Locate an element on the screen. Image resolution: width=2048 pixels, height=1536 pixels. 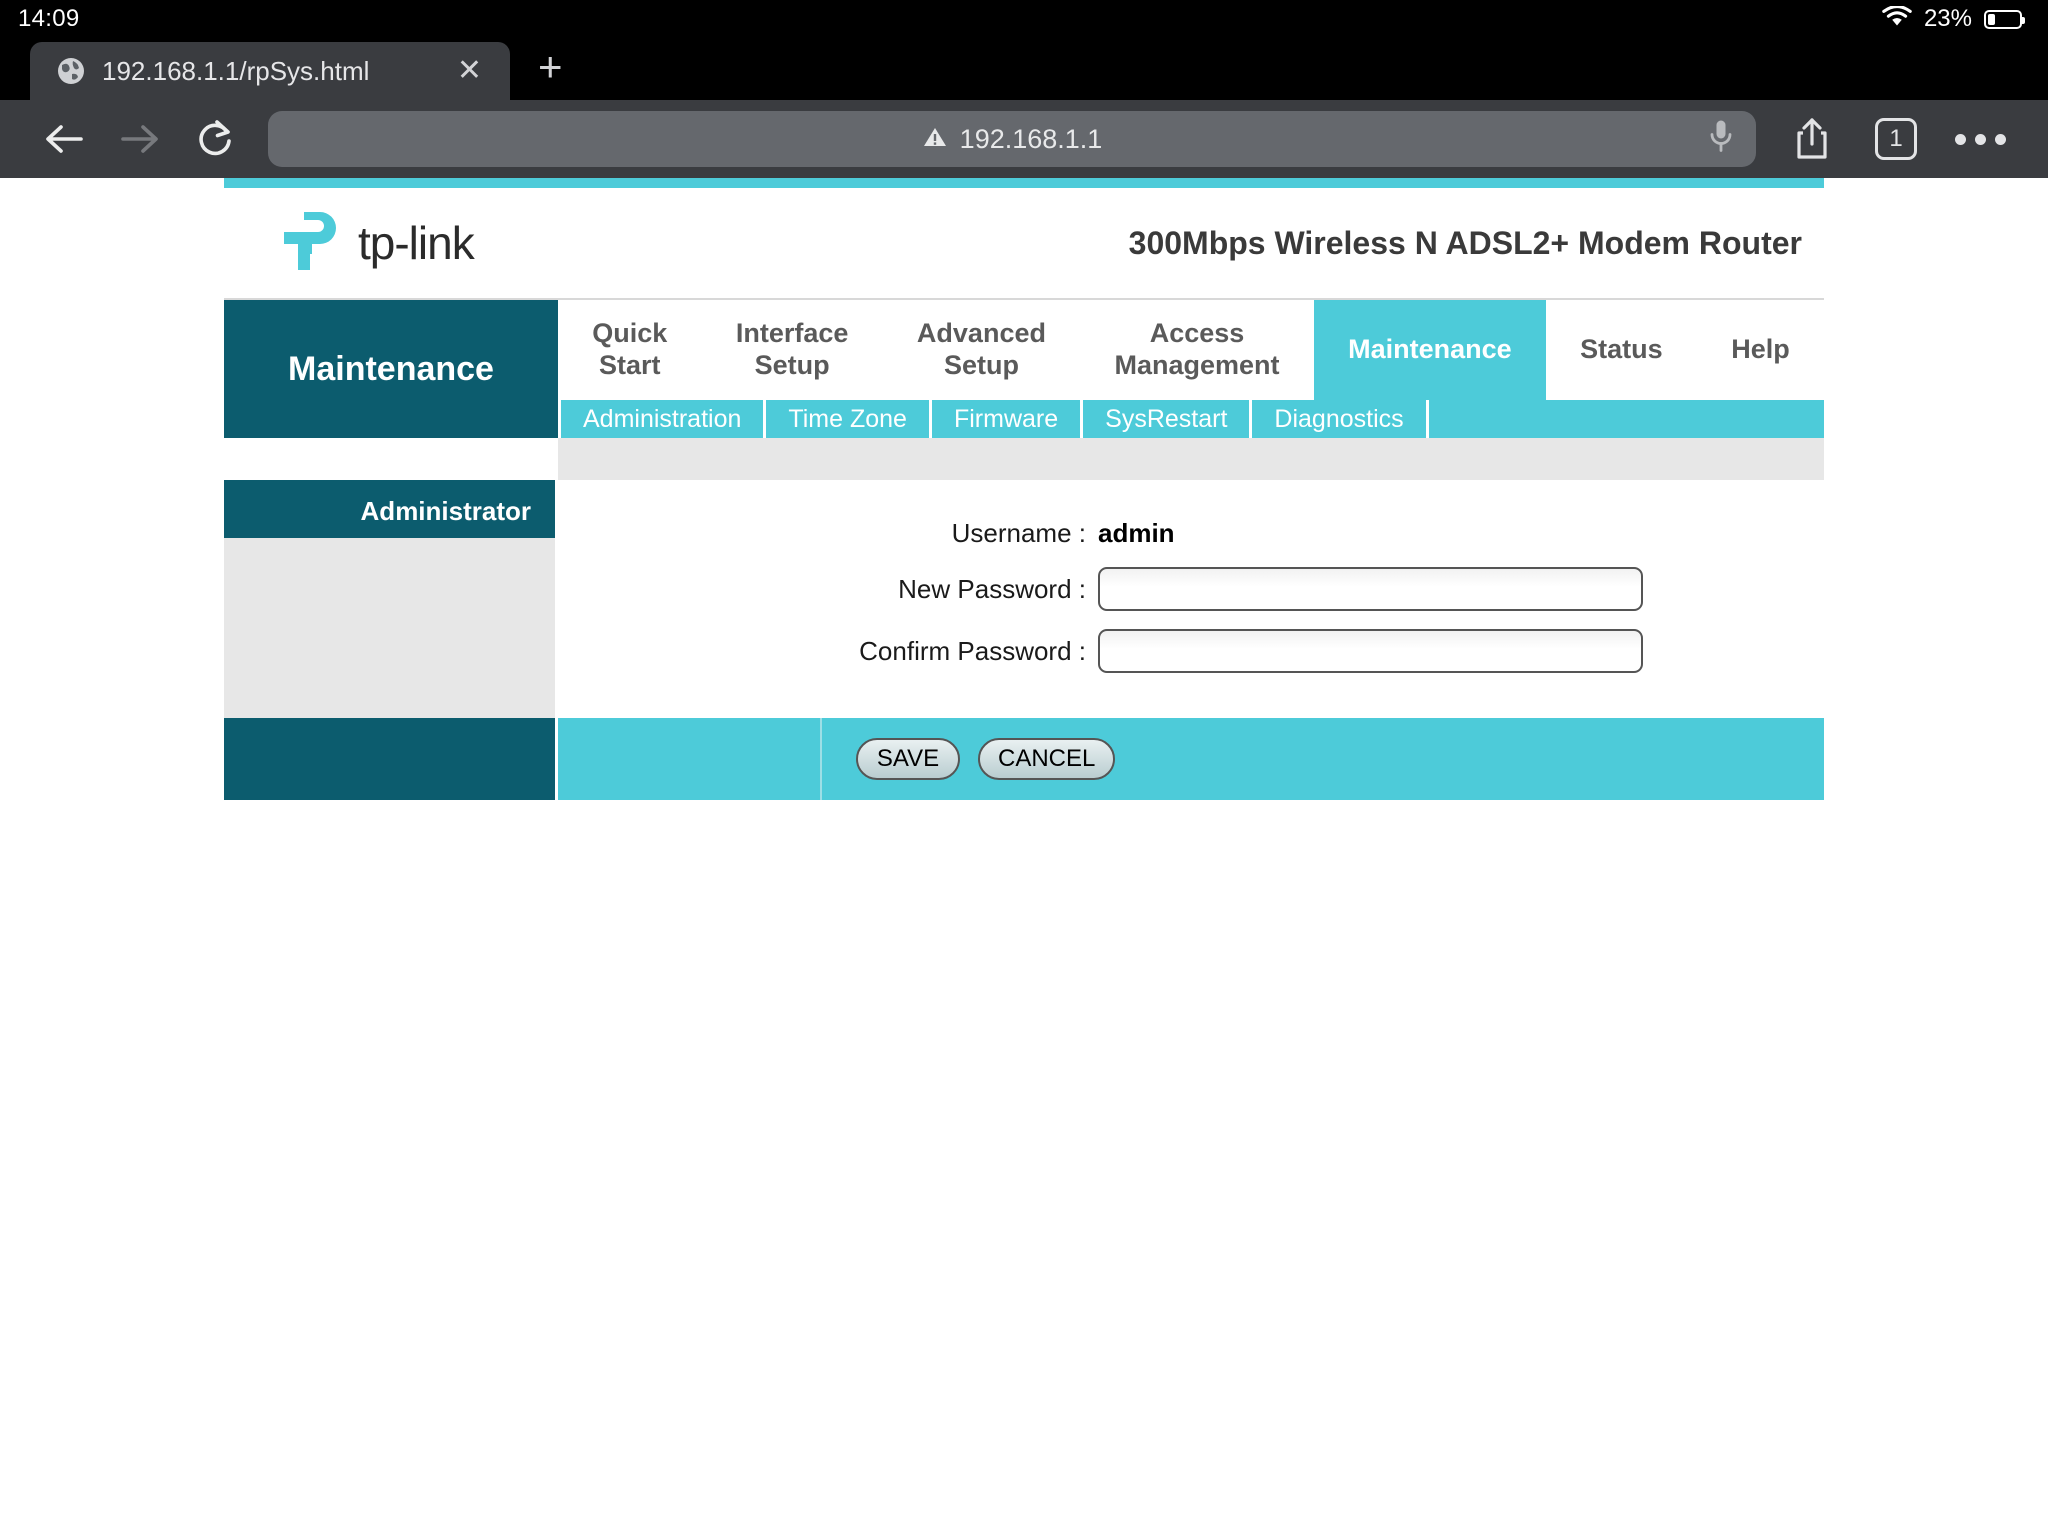
spacer-left is located at coordinates (391, 459).